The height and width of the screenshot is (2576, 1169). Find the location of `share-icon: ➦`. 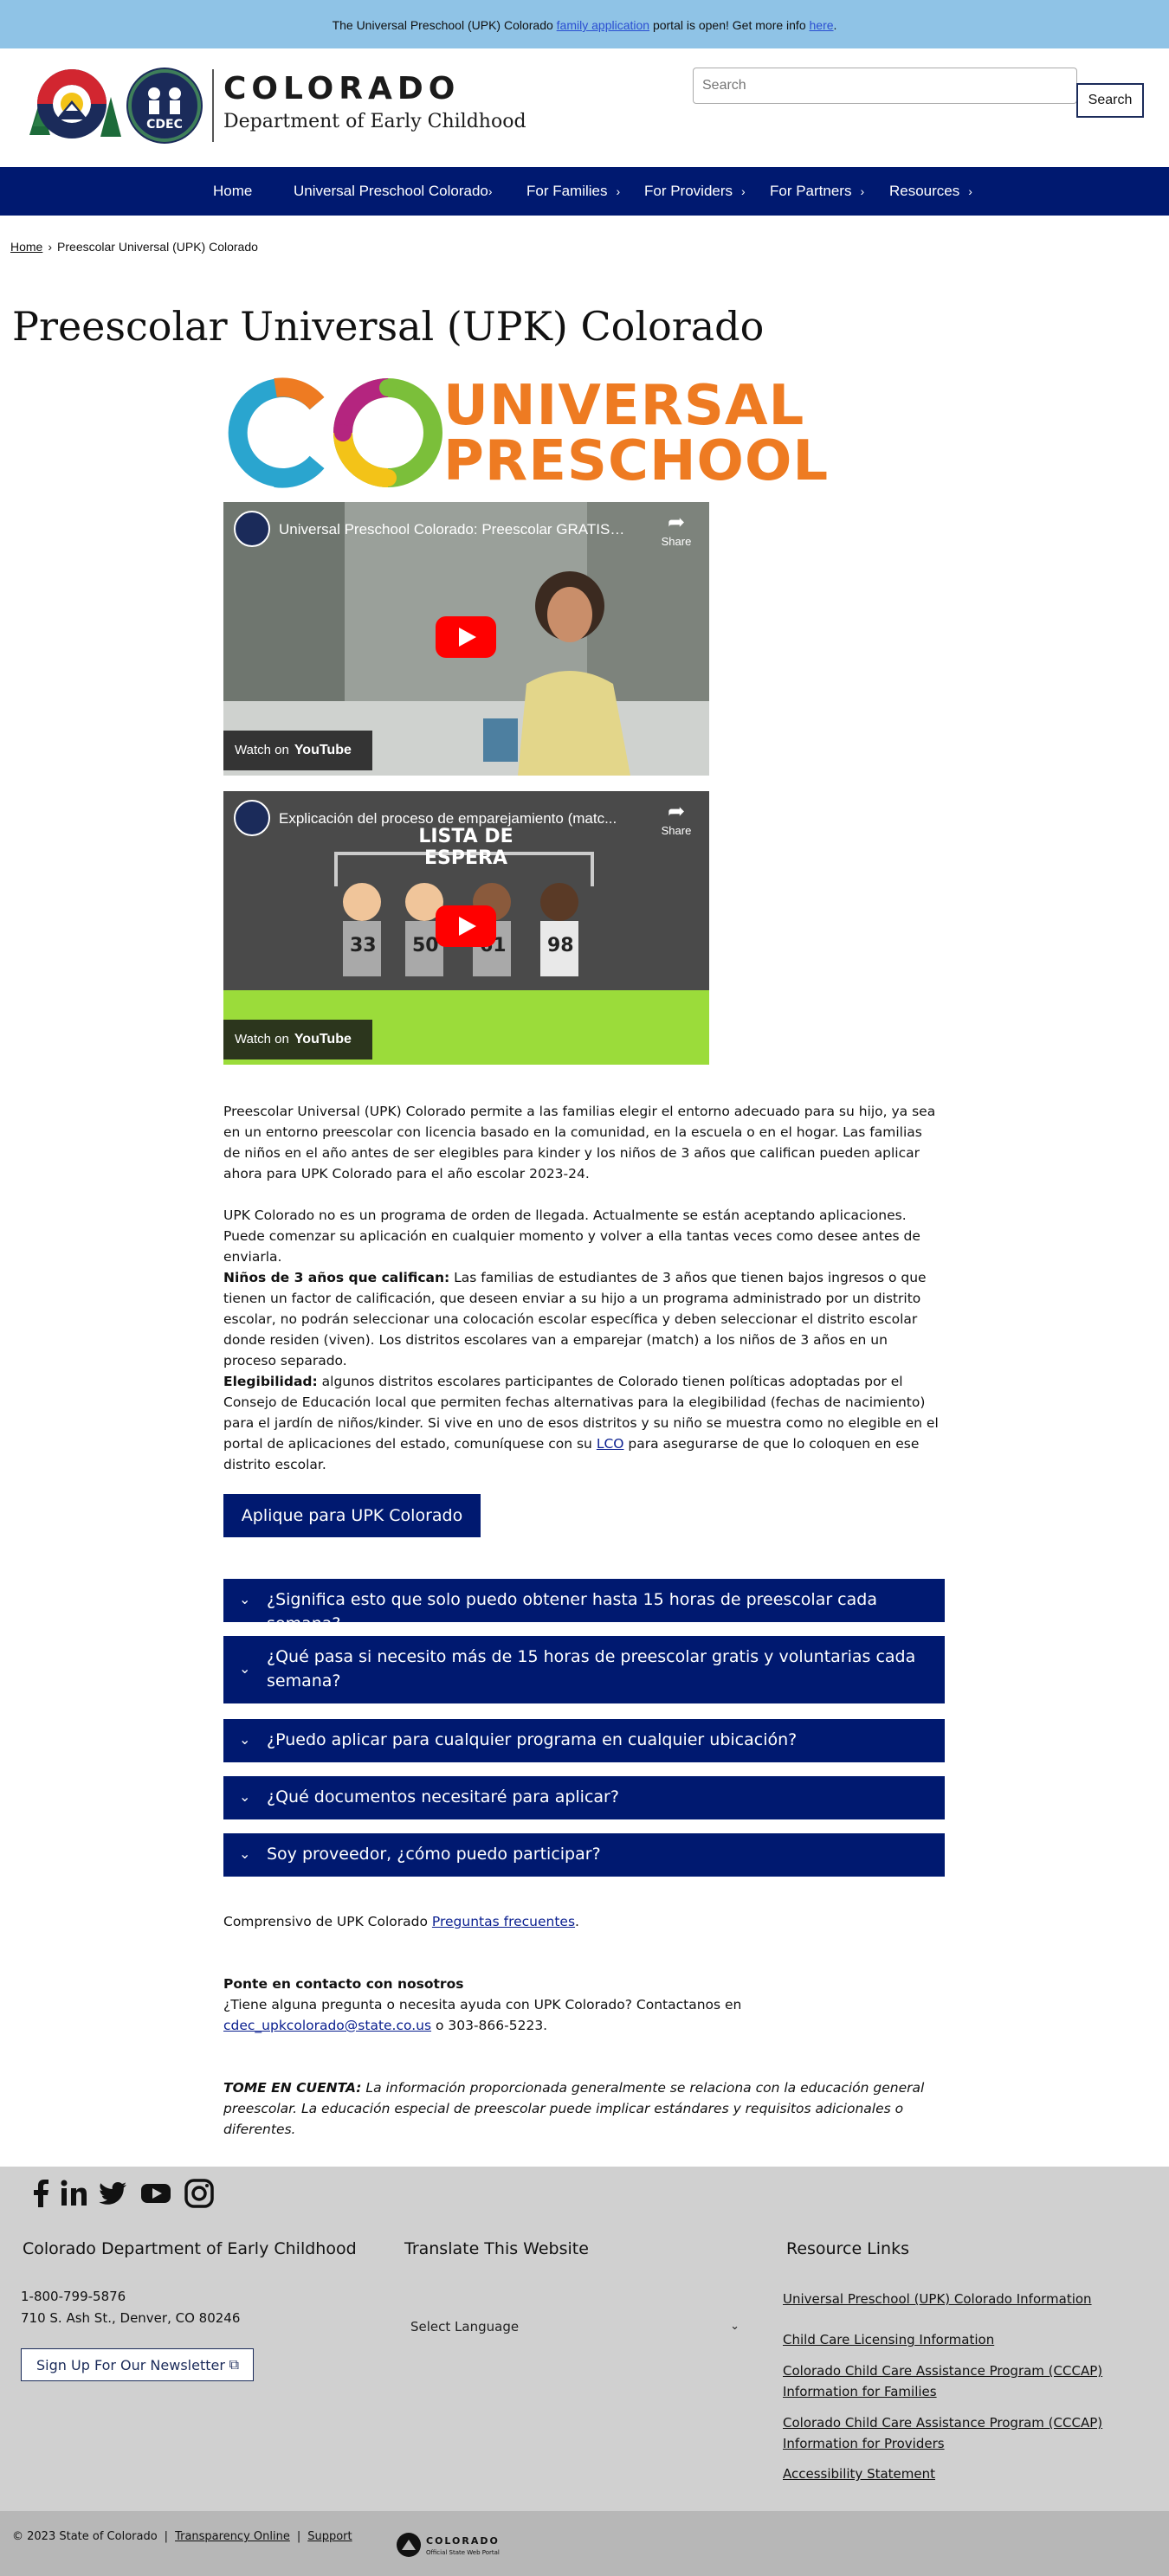

share-icon: ➦ is located at coordinates (676, 522).